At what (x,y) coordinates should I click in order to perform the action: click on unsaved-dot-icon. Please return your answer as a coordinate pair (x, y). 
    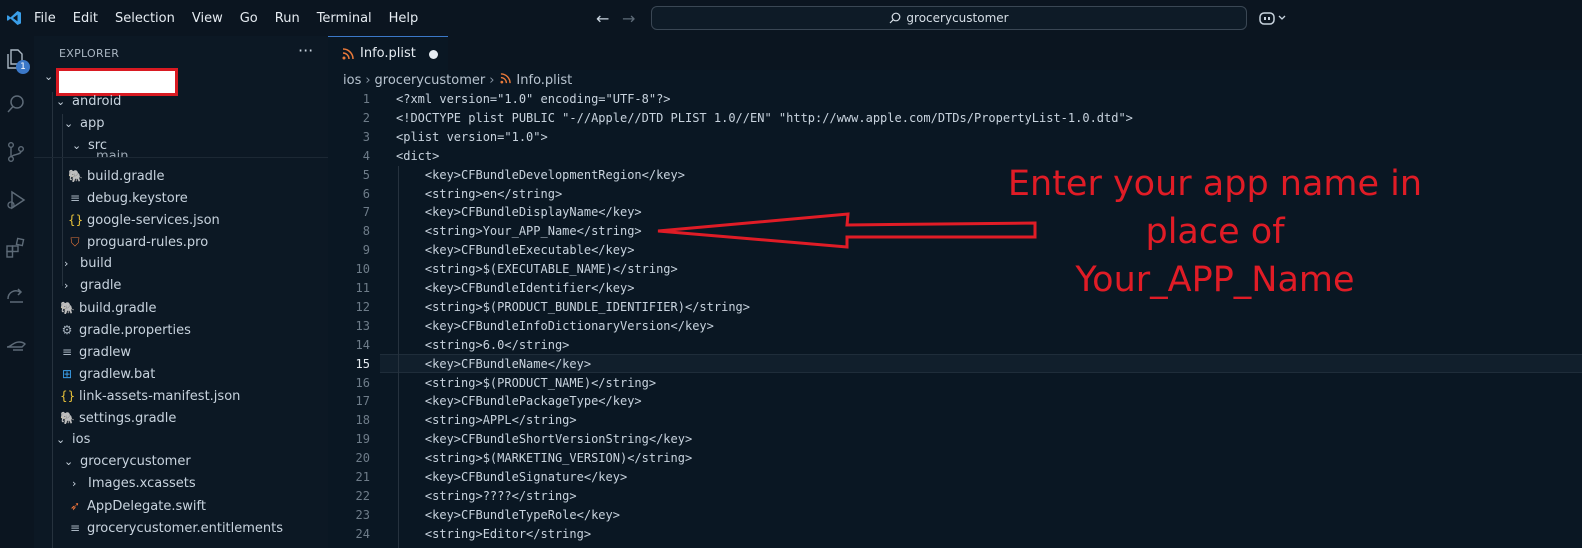
    Looking at the image, I should click on (433, 54).